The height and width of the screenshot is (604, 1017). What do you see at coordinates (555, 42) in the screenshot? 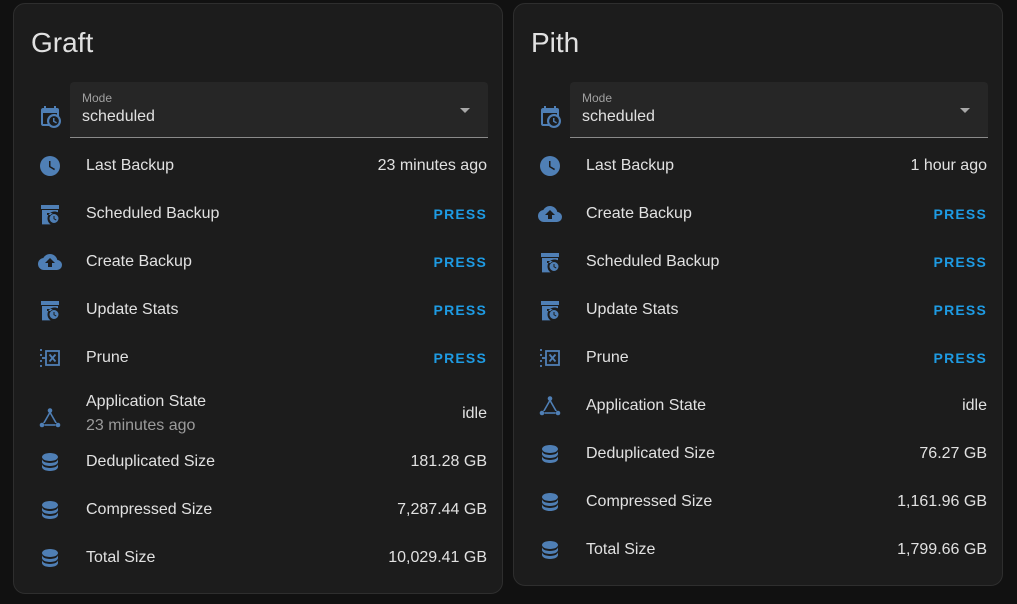
I see `card-title: Pith` at bounding box center [555, 42].